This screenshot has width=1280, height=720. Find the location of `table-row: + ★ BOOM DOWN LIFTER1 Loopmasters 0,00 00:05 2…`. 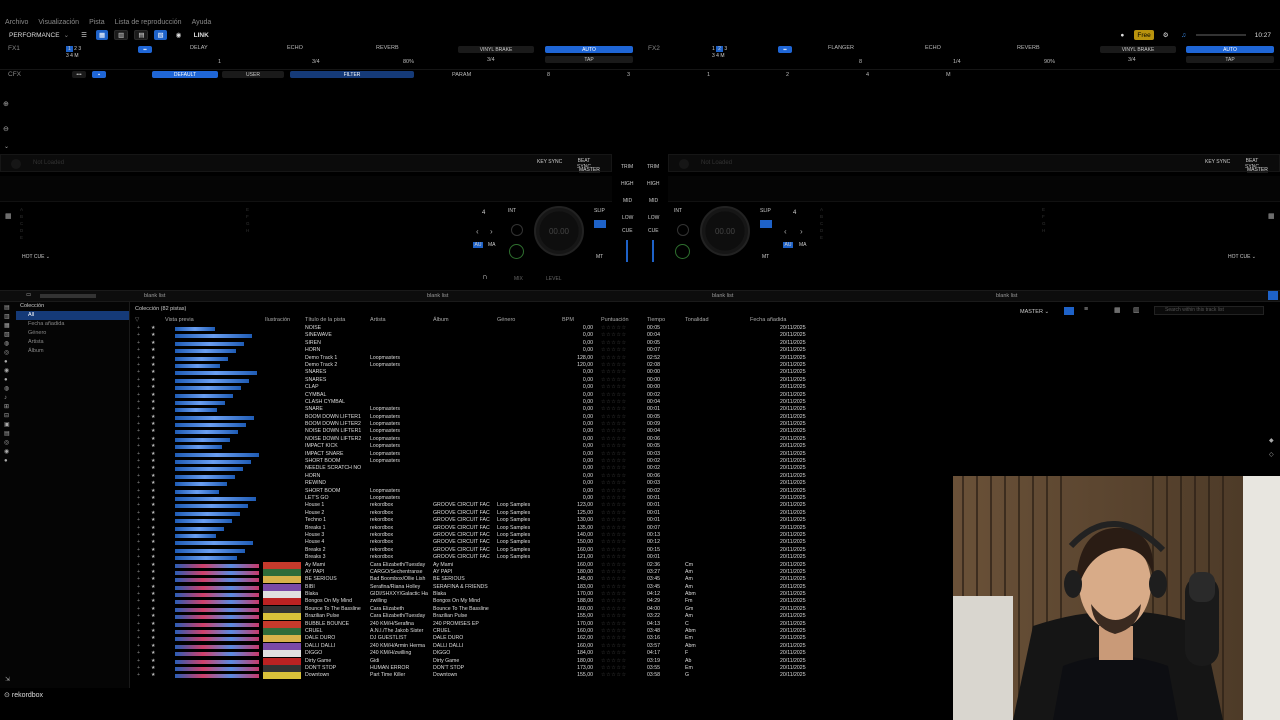

table-row: + ★ BOOM DOWN LIFTER1 Loopmasters 0,00 00:05 2… is located at coordinates (700, 417).